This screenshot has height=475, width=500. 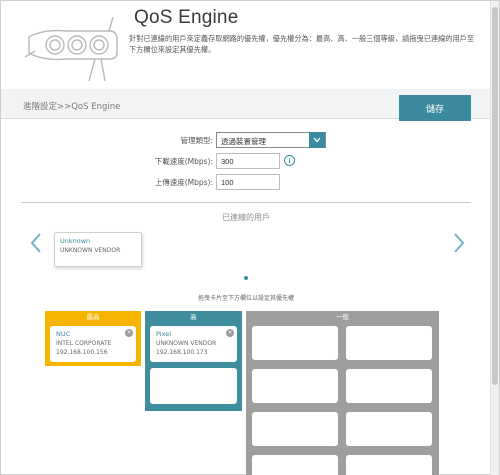 I want to click on device-ip: 192.168.100.156, so click(x=82, y=352).